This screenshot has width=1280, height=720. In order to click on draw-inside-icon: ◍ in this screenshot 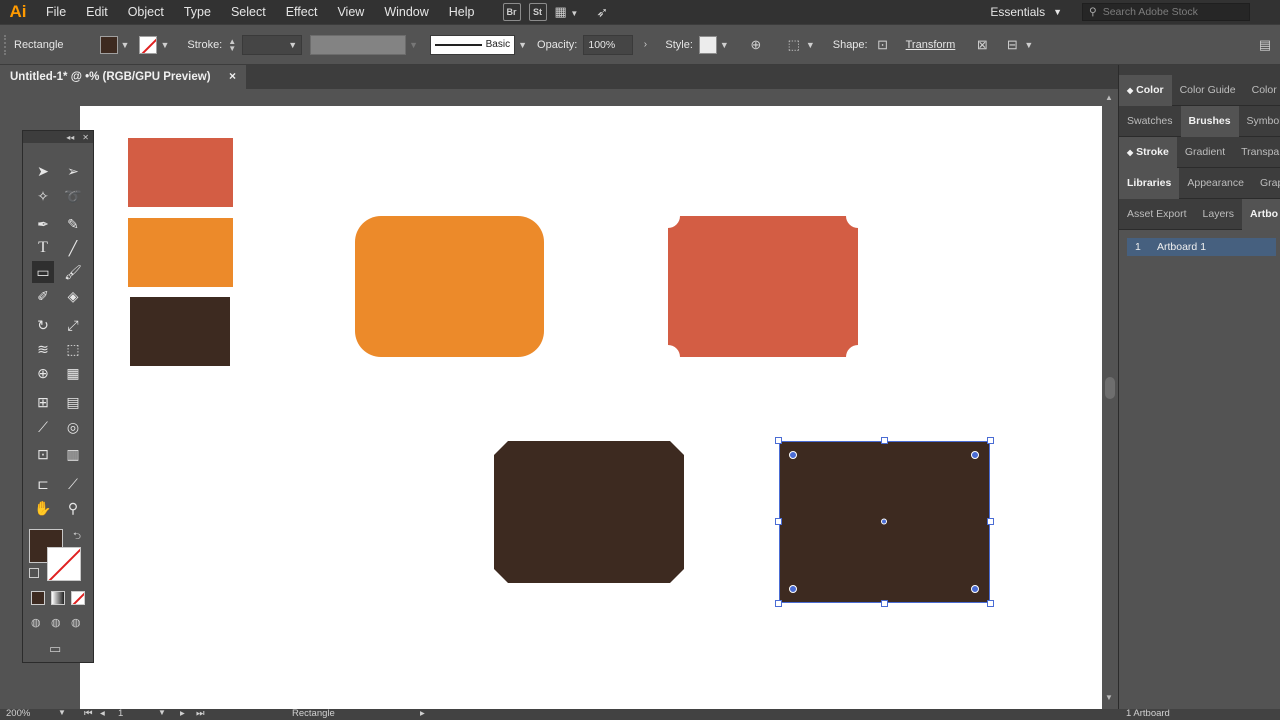, I will do `click(76, 622)`.